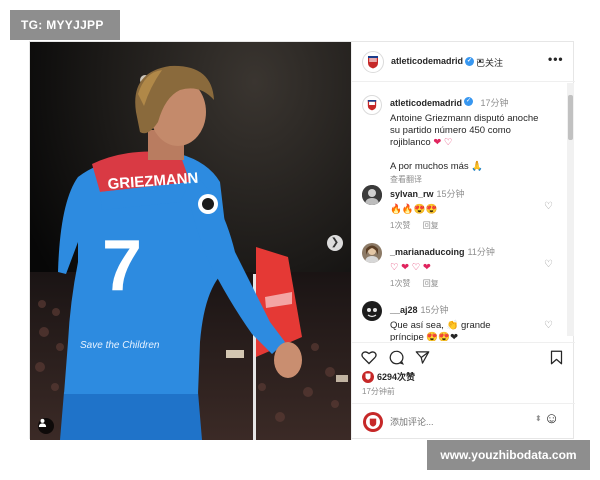 The image size is (600, 480). Describe the element at coordinates (412, 194) in the screenshot. I see `comment-username: sylvan_rw` at that location.